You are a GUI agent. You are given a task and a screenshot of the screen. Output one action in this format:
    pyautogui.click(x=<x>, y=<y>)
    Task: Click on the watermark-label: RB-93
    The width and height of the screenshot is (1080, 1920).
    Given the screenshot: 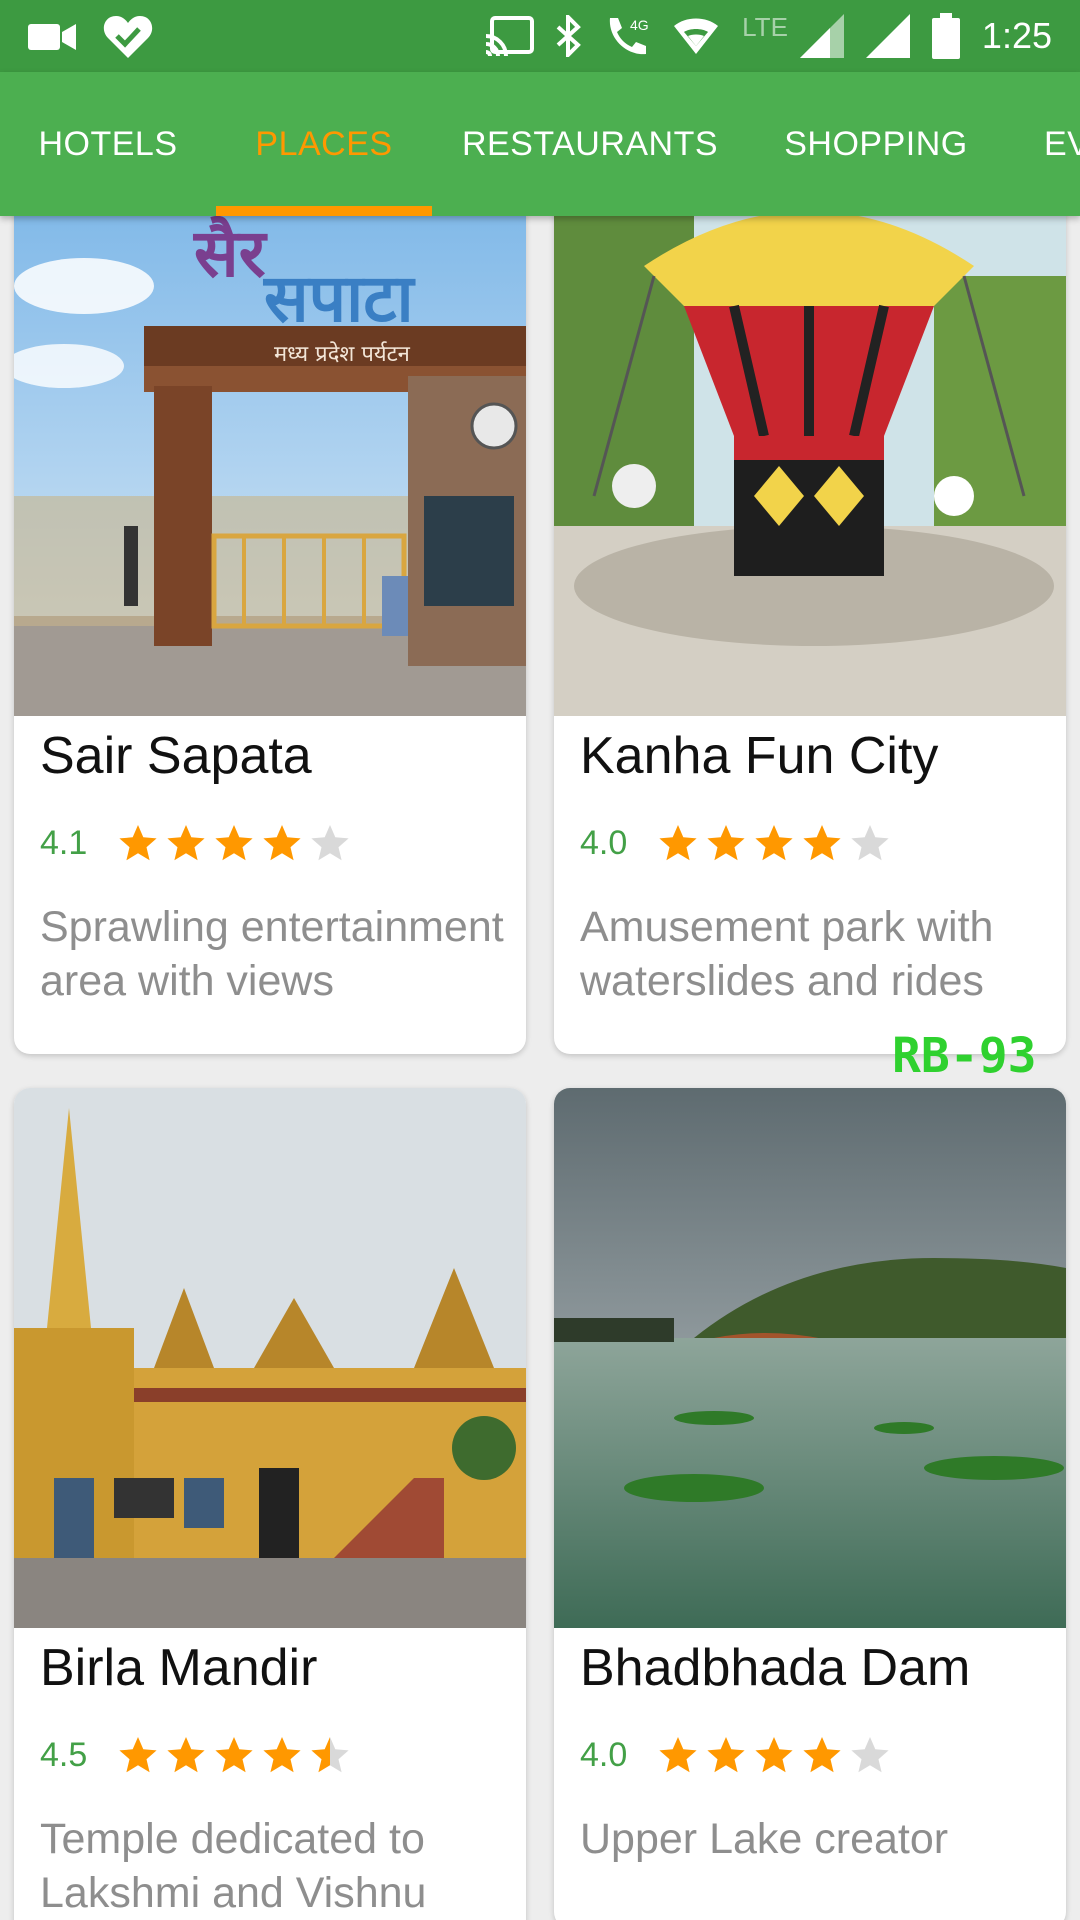 What is the action you would take?
    pyautogui.click(x=964, y=1056)
    